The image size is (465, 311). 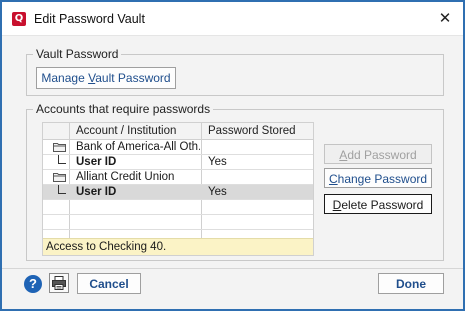 I want to click on table-row-selected: User ID Yes, so click(x=178, y=192).